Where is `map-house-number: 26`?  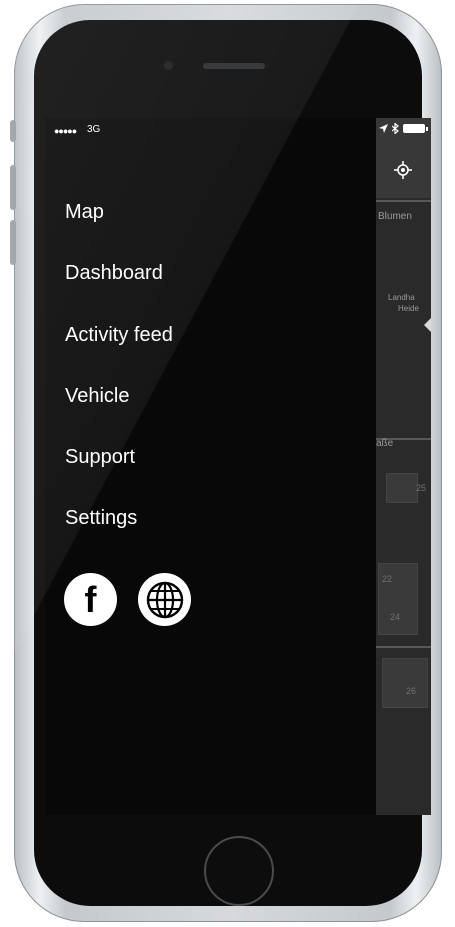
map-house-number: 26 is located at coordinates (411, 691).